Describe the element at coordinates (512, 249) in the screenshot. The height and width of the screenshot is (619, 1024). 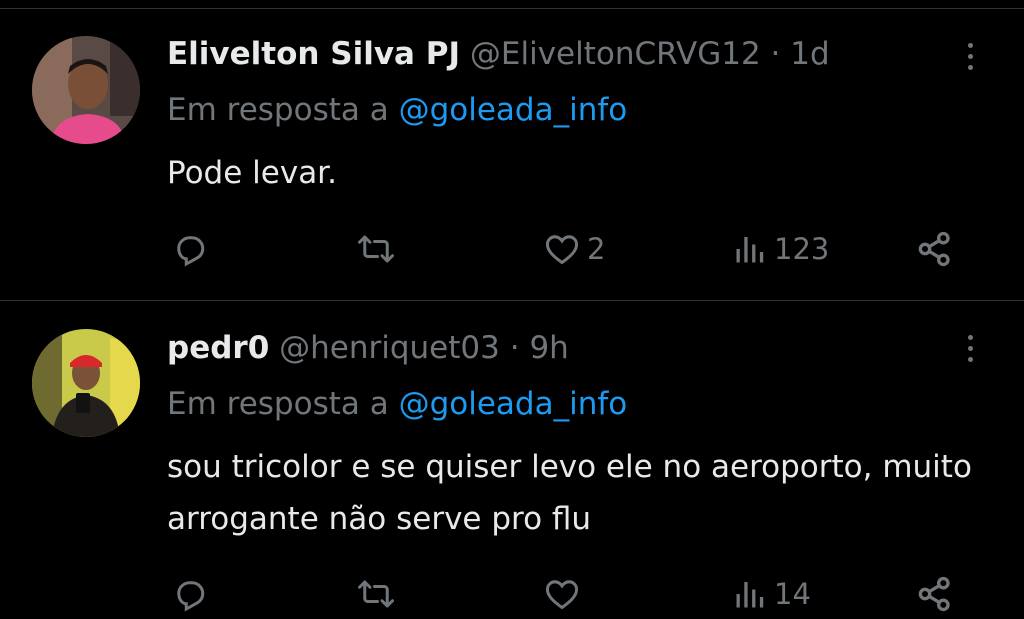
I see `action-bar: 2 123` at that location.